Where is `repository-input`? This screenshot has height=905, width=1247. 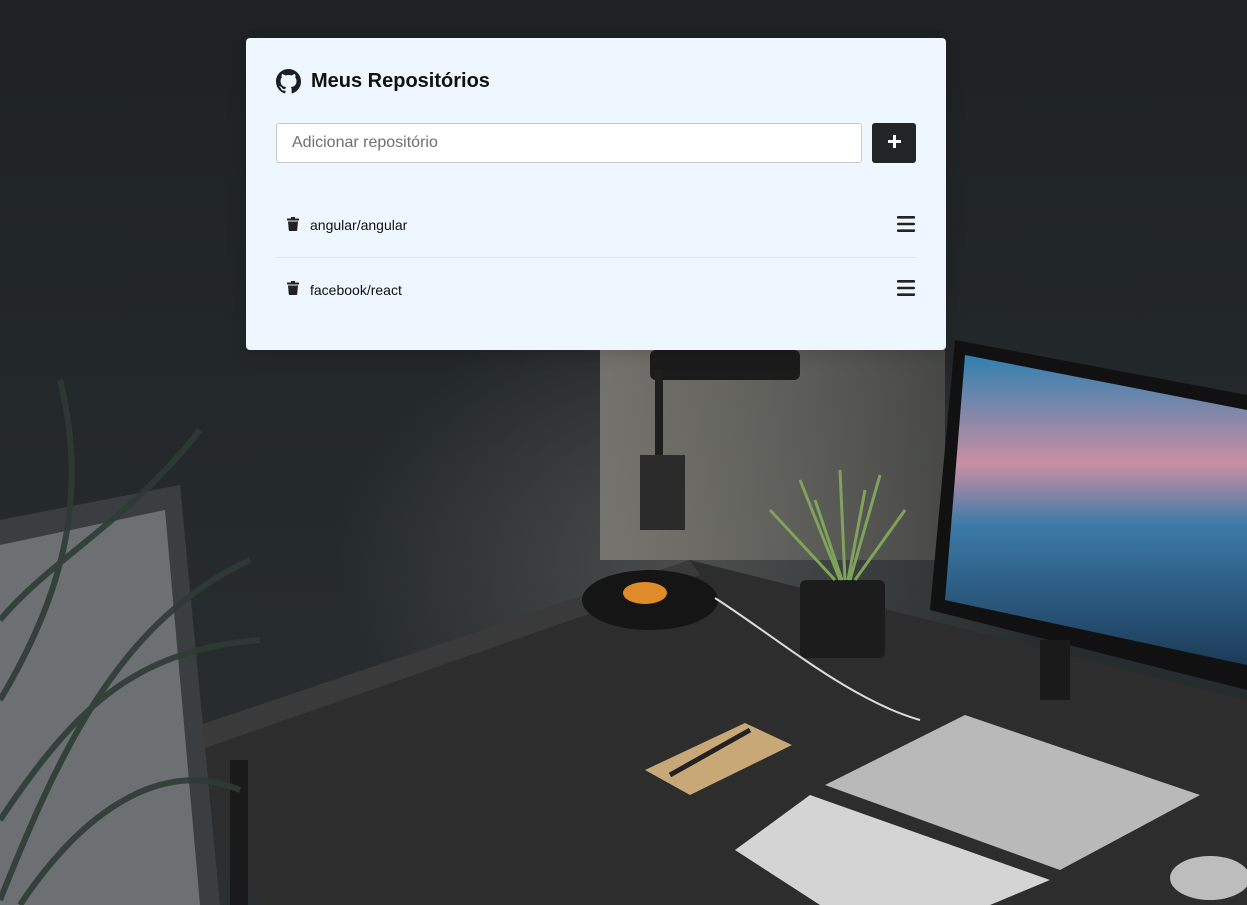 repository-input is located at coordinates (569, 143).